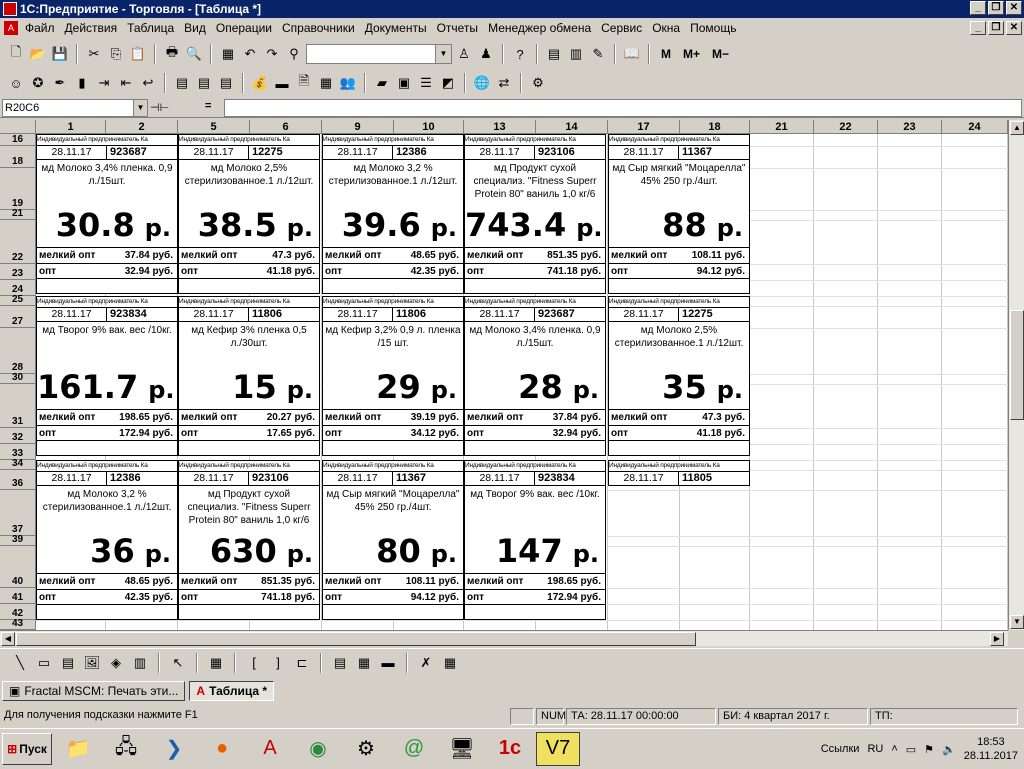 The image size is (1024, 769). What do you see at coordinates (116, 54) in the screenshot?
I see `copy-icon: ⎘` at bounding box center [116, 54].